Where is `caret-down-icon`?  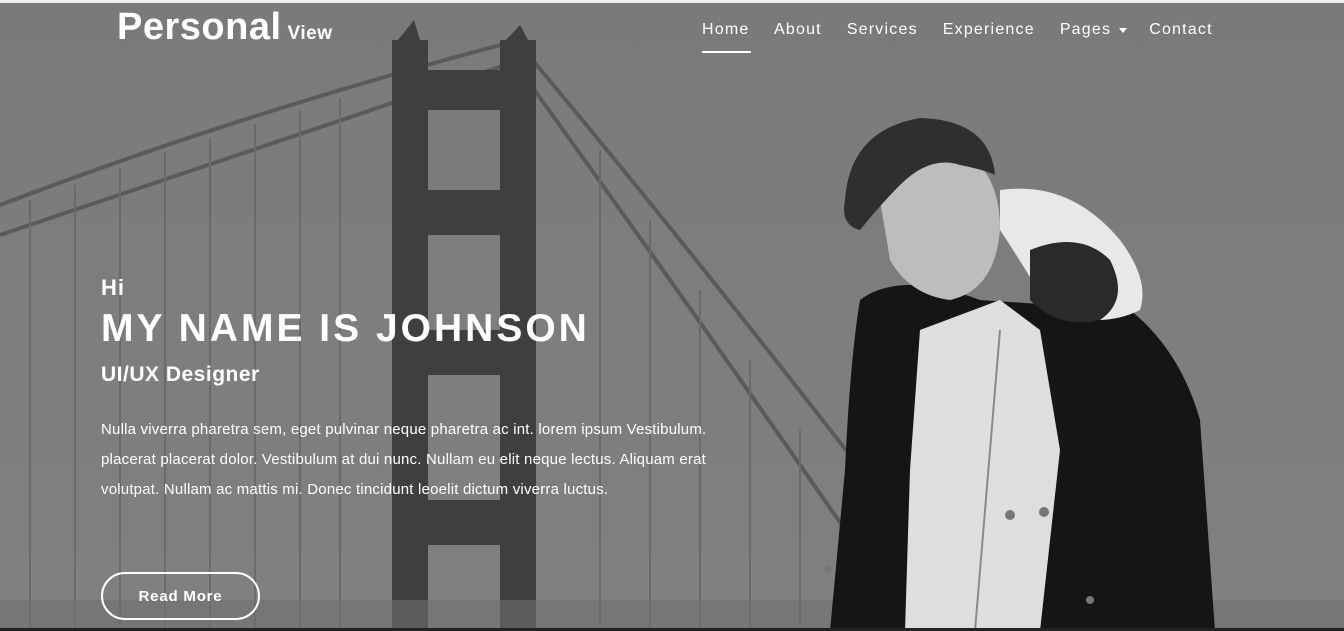
caret-down-icon is located at coordinates (1123, 30).